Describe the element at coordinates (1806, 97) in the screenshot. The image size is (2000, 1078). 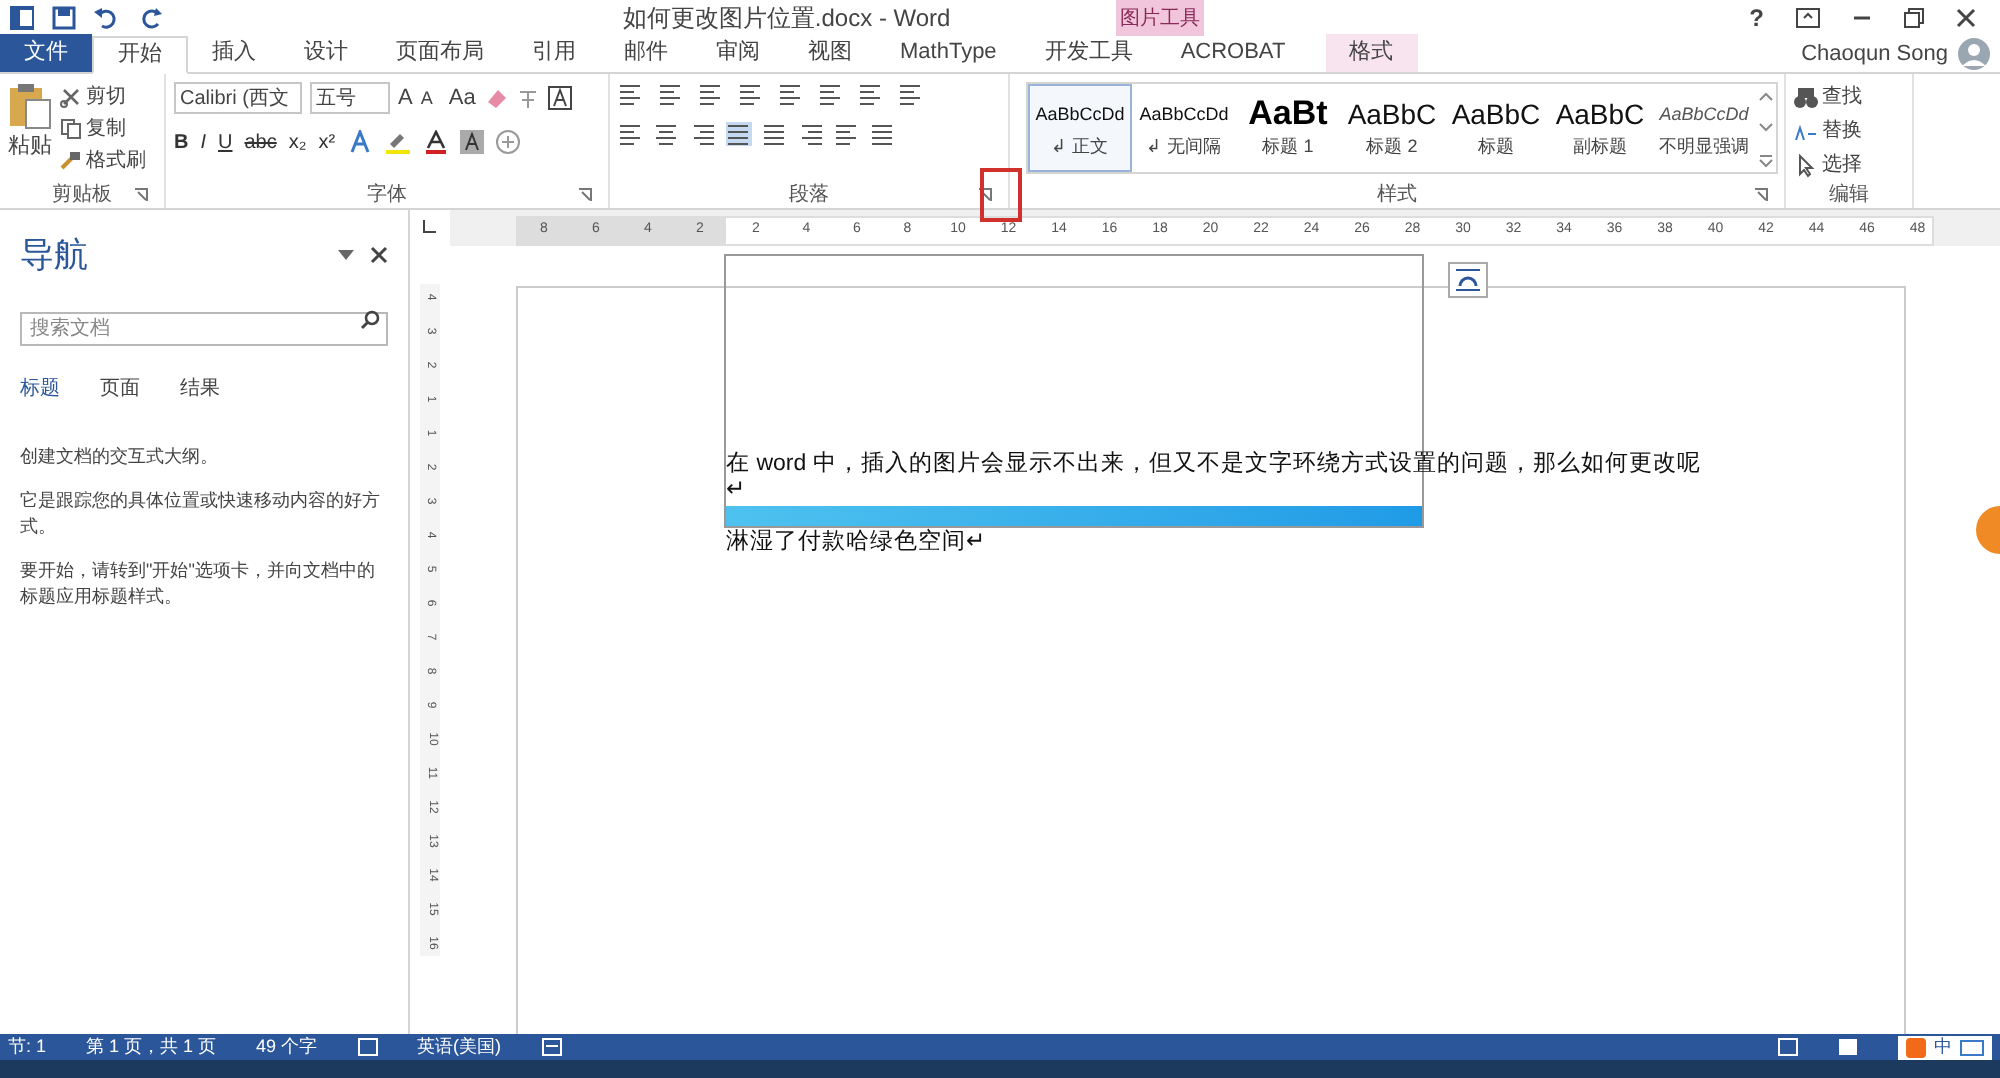
I see `binoculars-icon` at that location.